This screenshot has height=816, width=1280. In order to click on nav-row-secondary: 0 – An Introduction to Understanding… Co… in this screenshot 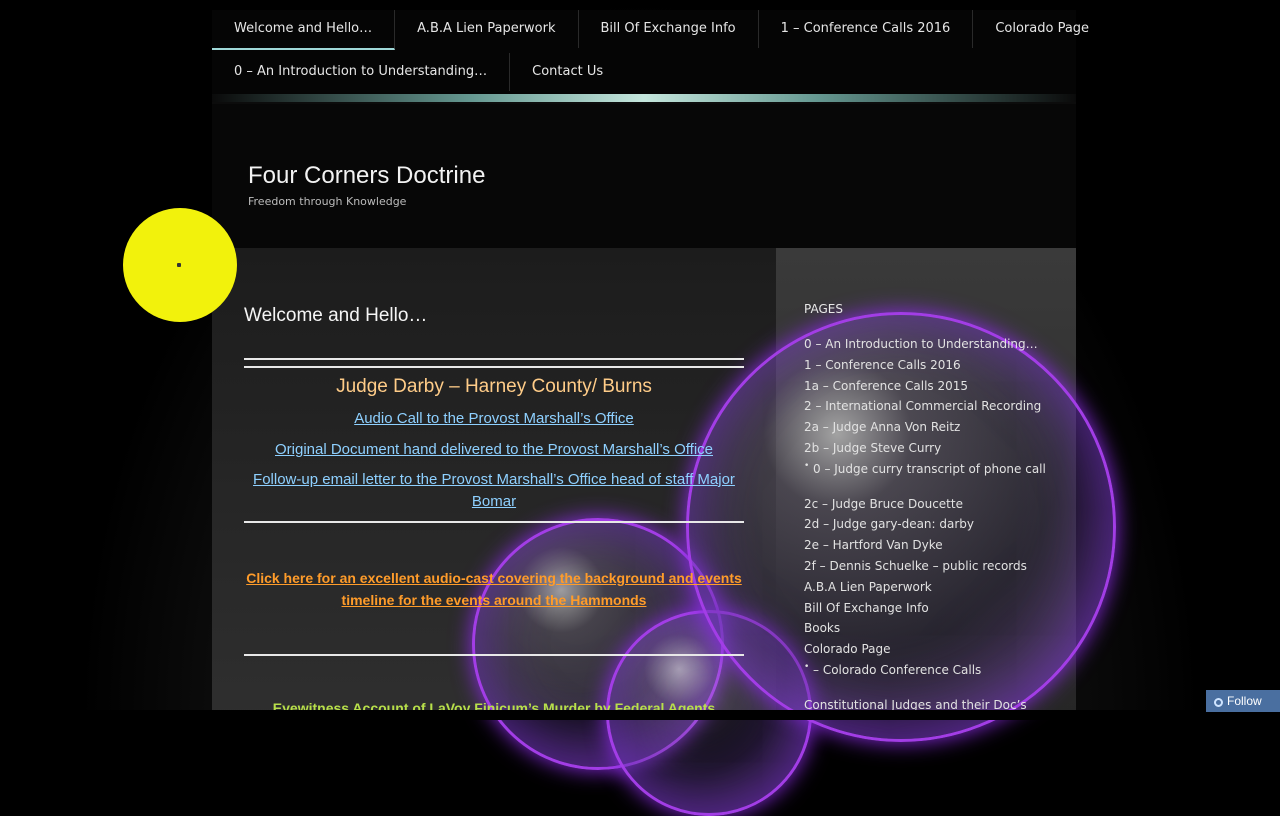, I will do `click(418, 73)`.